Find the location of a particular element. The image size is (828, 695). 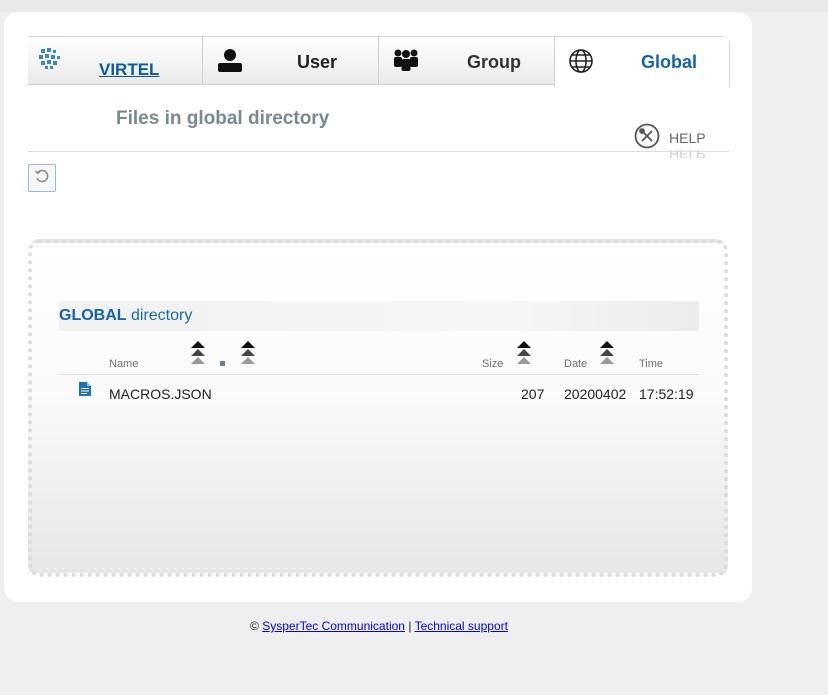

user-icon is located at coordinates (230, 62).